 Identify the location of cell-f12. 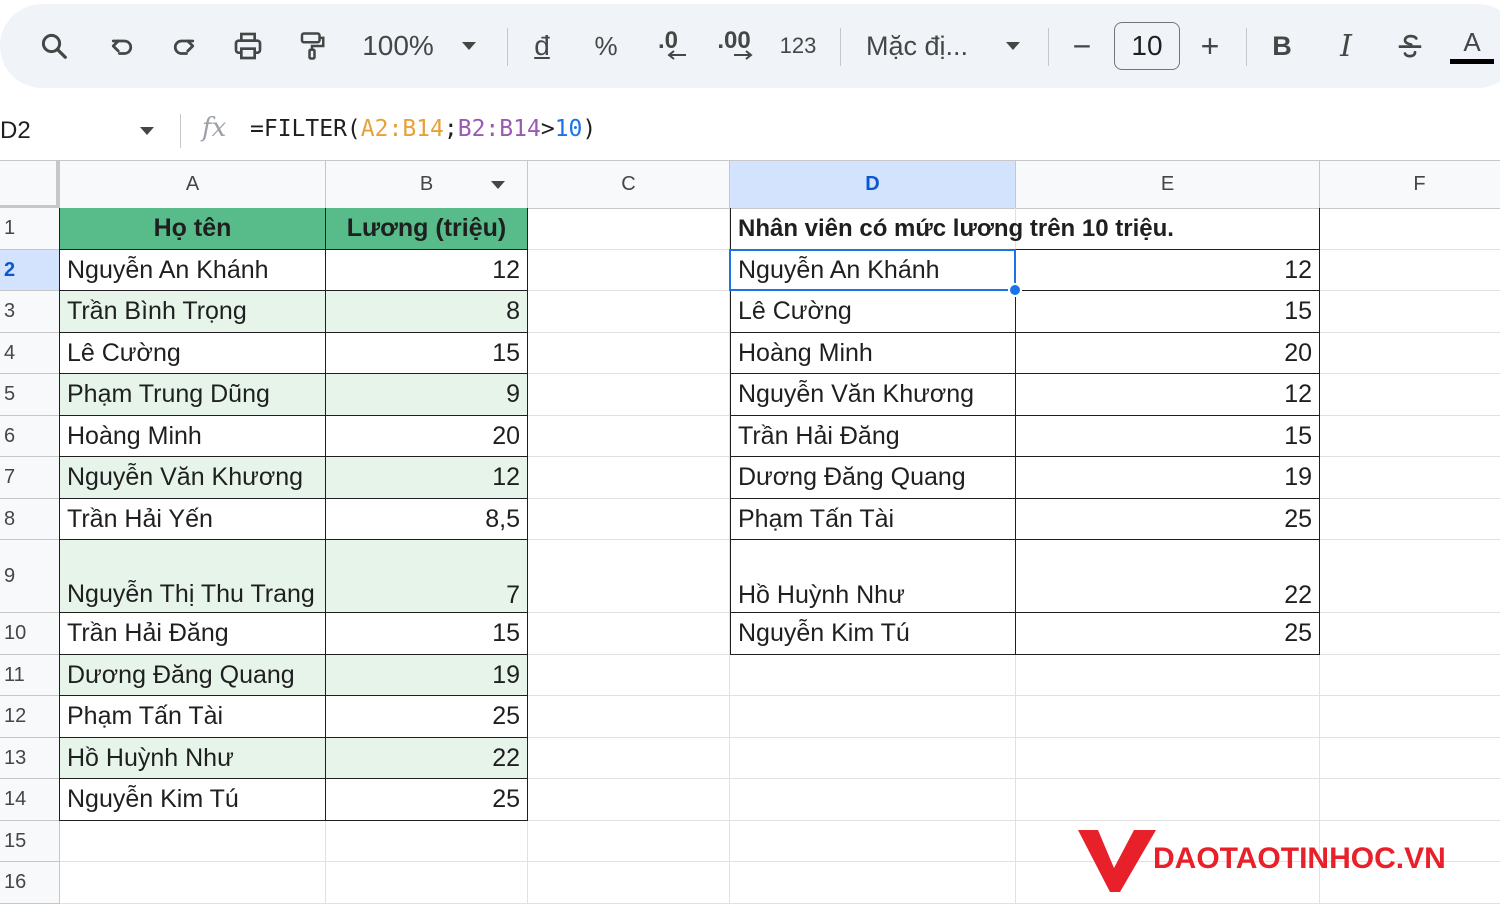
(1410, 717).